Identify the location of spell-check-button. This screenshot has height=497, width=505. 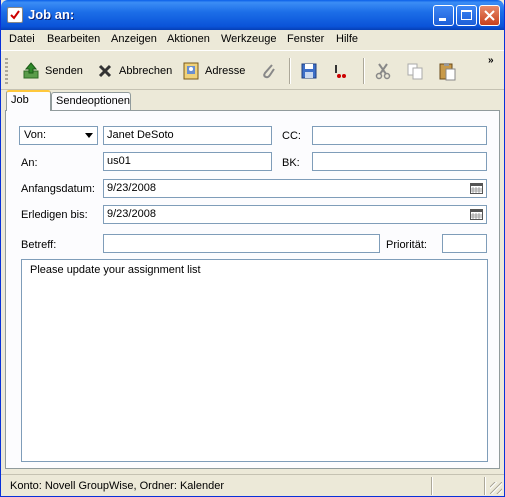
(343, 71).